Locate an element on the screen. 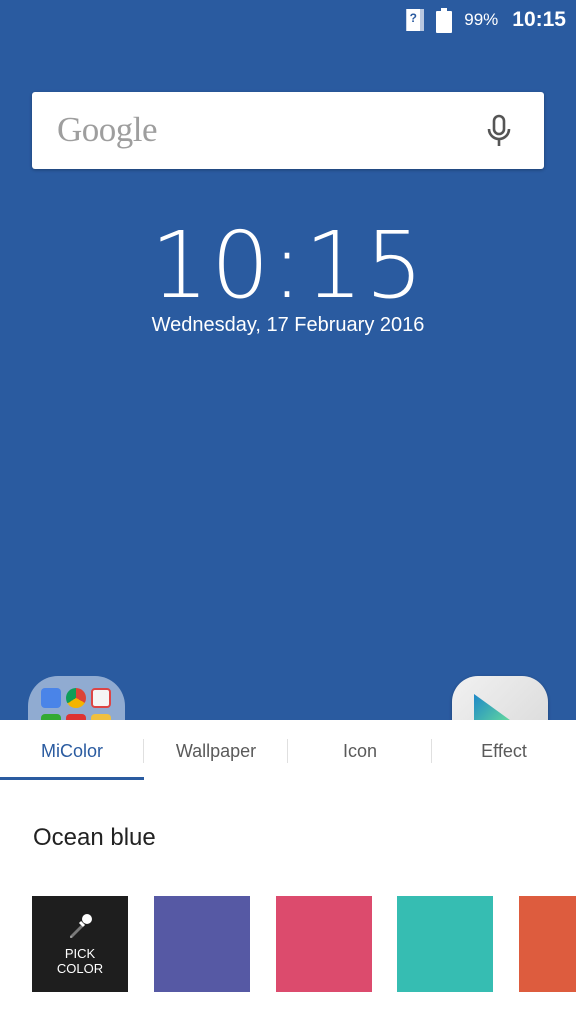 Image resolution: width=576 pixels, height=1024 pixels. play-store-icon is located at coordinates (500, 698).